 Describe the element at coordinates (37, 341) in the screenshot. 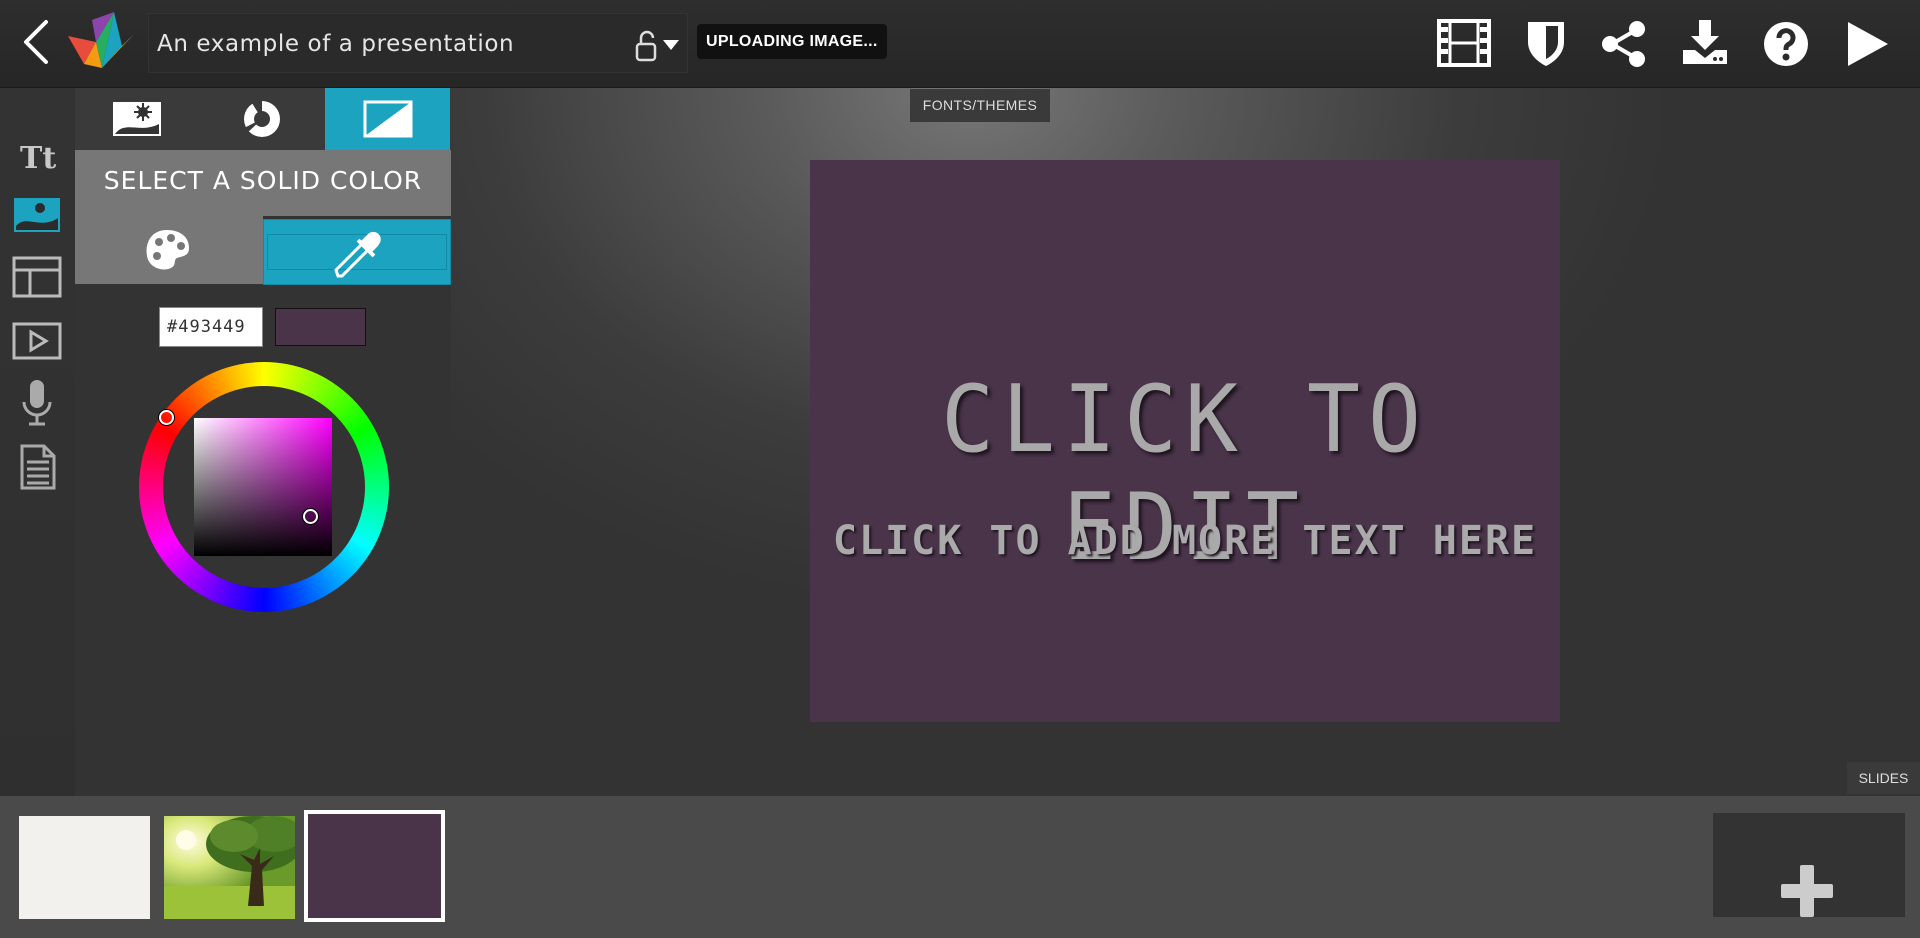

I see `video-icon` at that location.